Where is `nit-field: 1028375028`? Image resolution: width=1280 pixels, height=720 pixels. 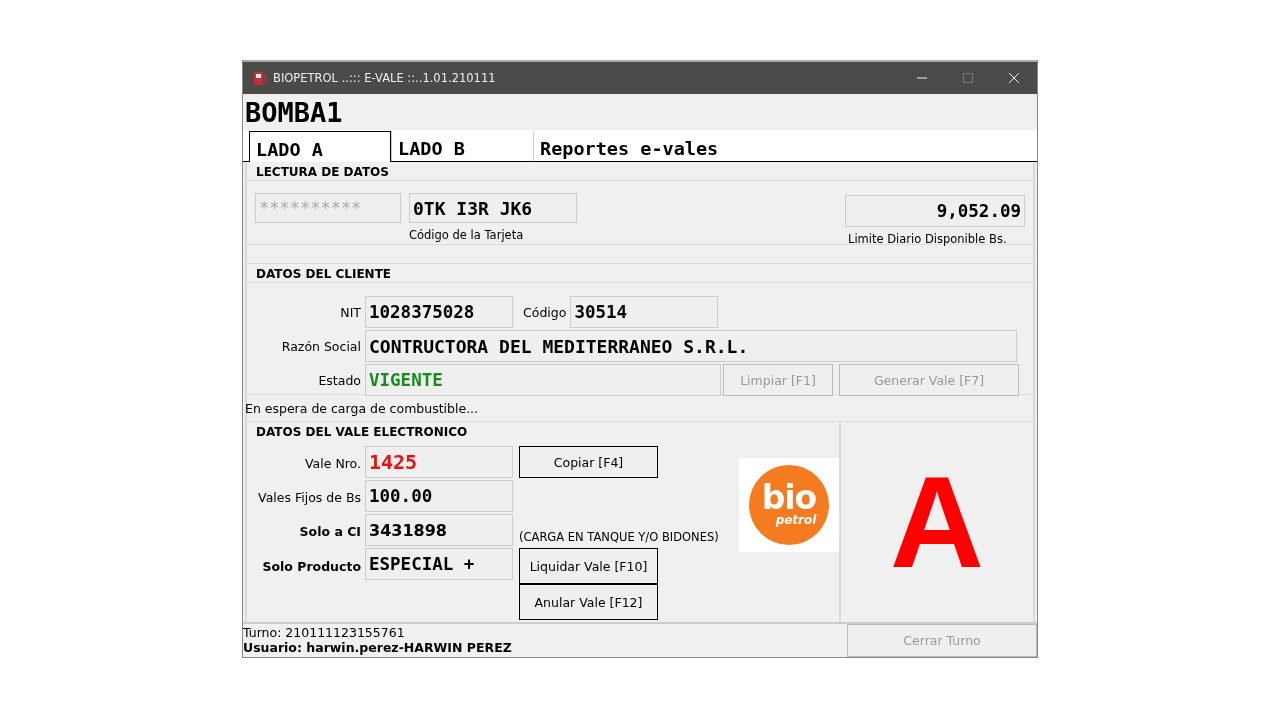 nit-field: 1028375028 is located at coordinates (439, 312).